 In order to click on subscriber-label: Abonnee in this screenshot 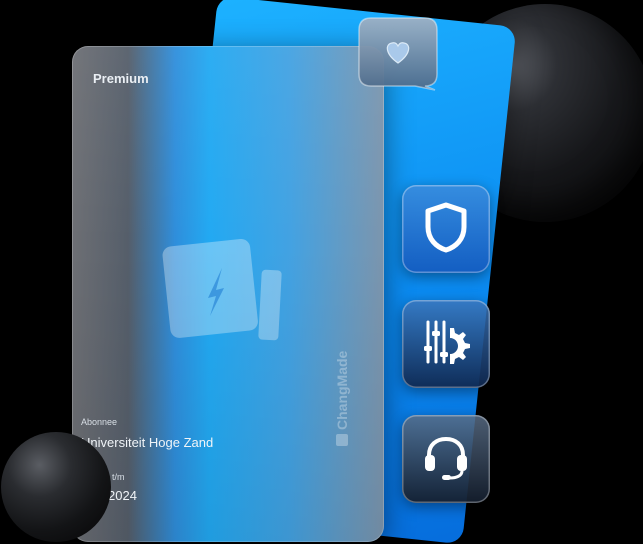, I will do `click(99, 422)`.